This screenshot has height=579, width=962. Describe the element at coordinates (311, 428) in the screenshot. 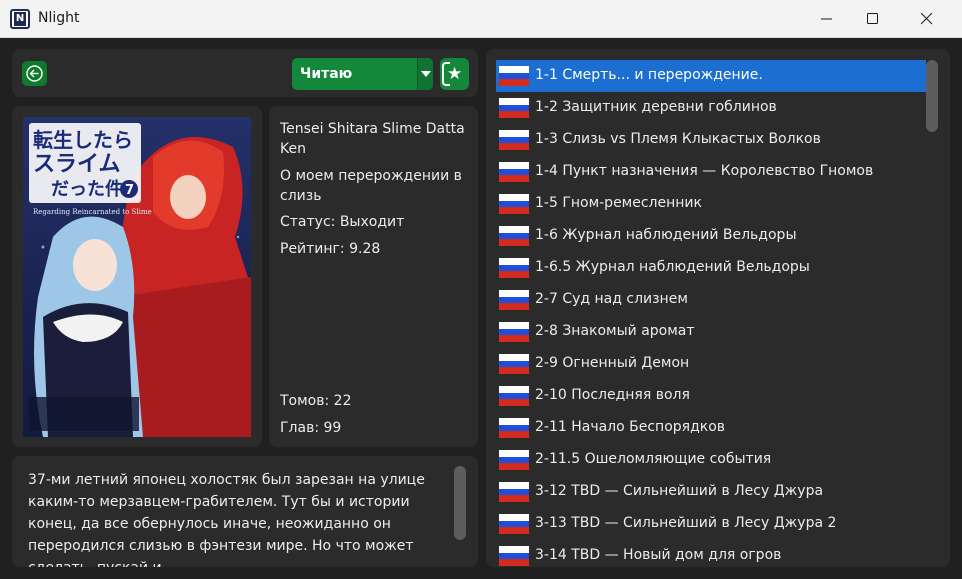

I see `chapters-count: Глав: 99` at that location.